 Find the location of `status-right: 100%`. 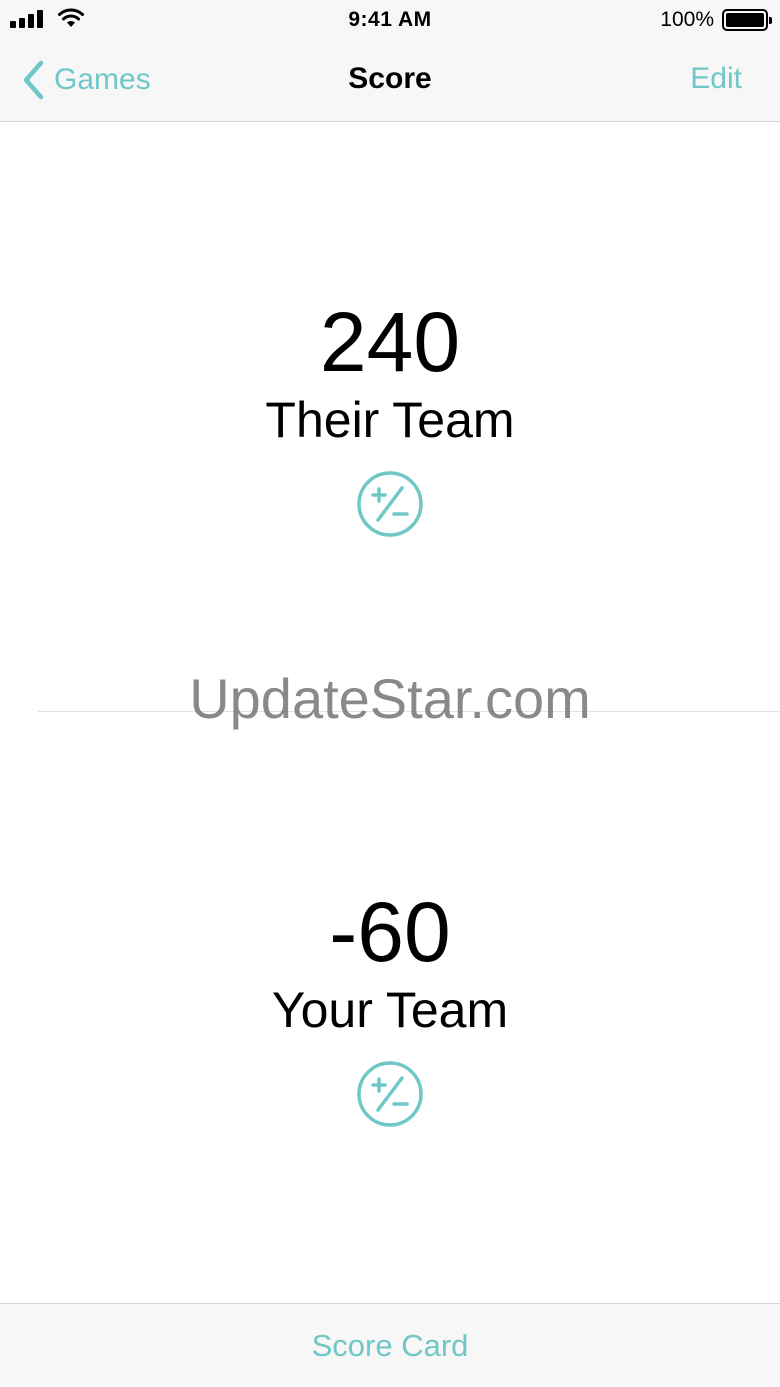

status-right: 100% is located at coordinates (716, 20).